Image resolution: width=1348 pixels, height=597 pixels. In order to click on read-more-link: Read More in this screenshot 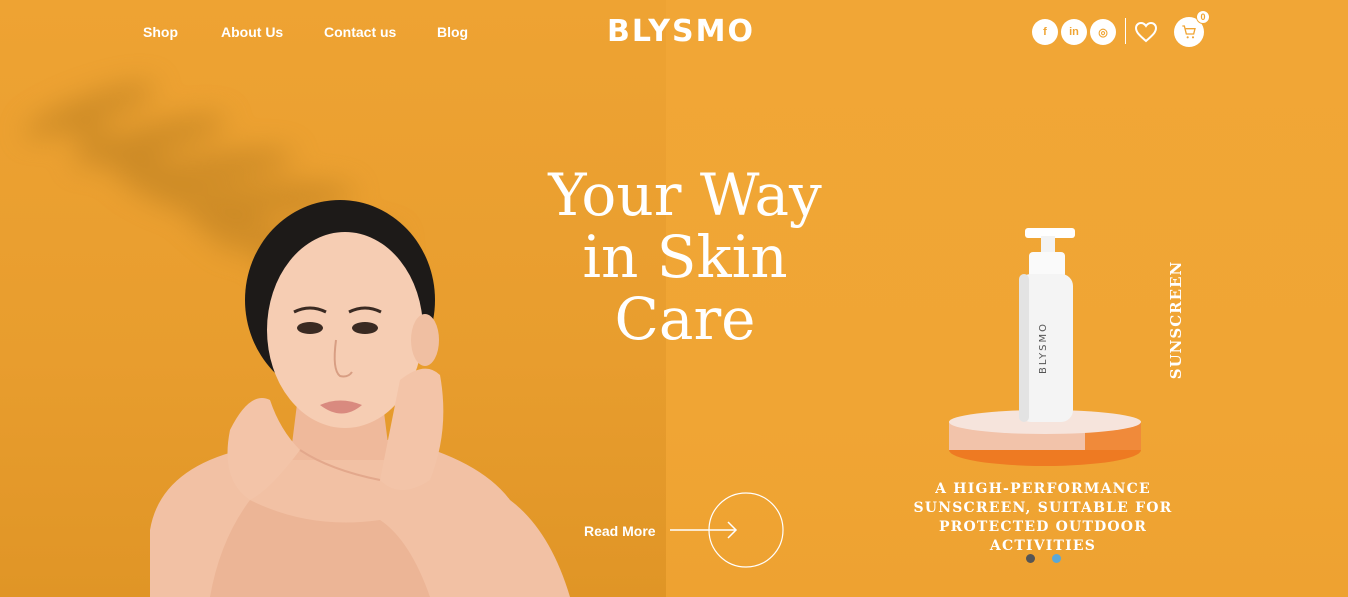, I will do `click(620, 531)`.